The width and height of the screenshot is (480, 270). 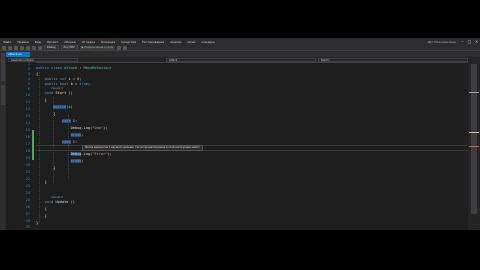 I want to click on close-icon: ×, so click(x=476, y=41).